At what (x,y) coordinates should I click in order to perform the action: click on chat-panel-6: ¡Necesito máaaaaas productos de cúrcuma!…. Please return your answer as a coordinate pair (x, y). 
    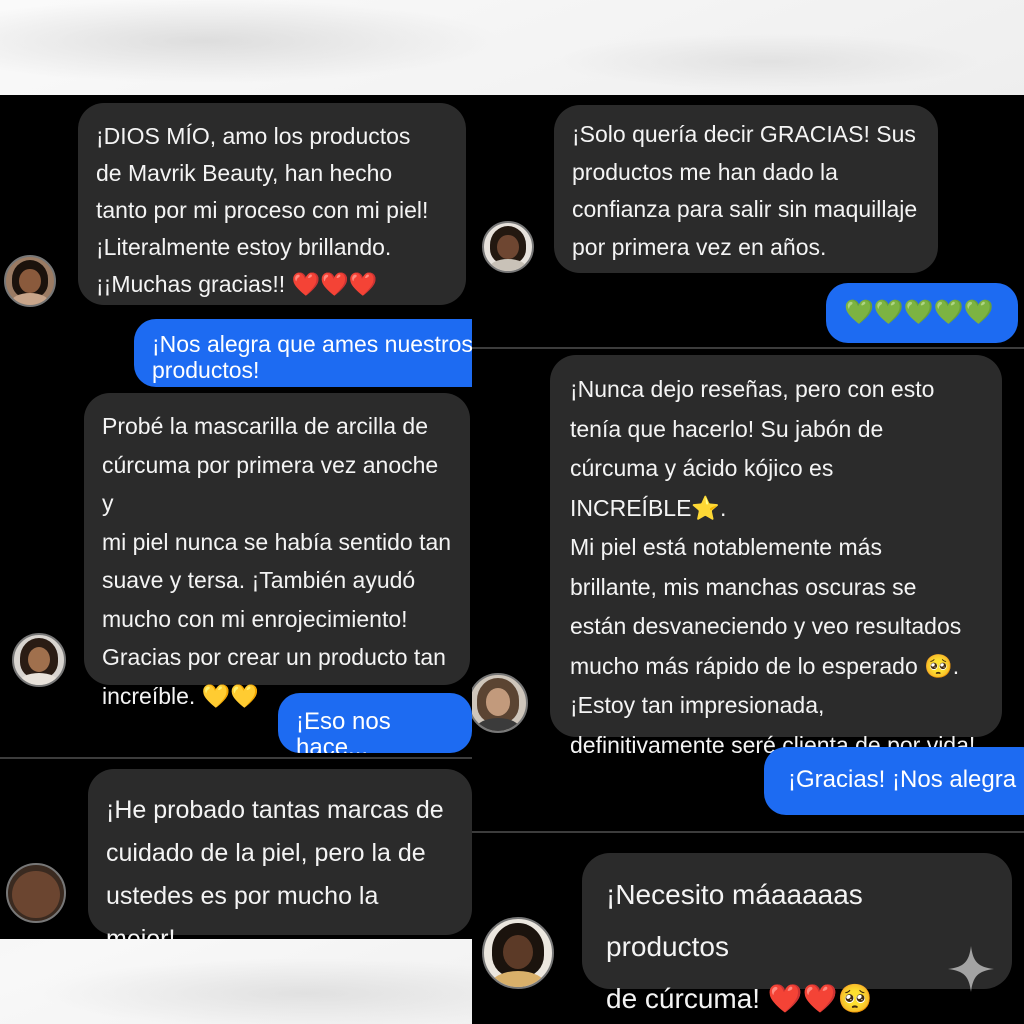
    Looking at the image, I should click on (748, 928).